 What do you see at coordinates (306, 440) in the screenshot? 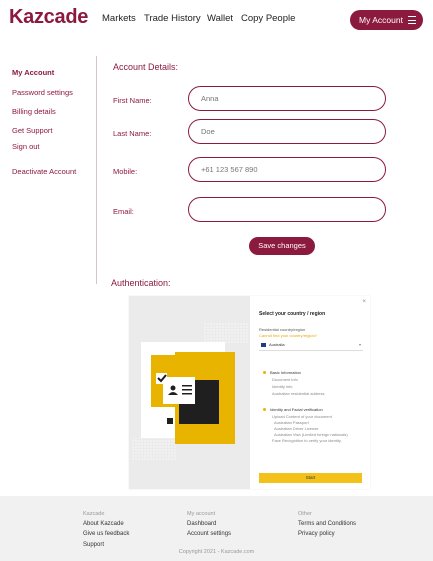
I see `identity-item: Face Recognition to verify your identity` at bounding box center [306, 440].